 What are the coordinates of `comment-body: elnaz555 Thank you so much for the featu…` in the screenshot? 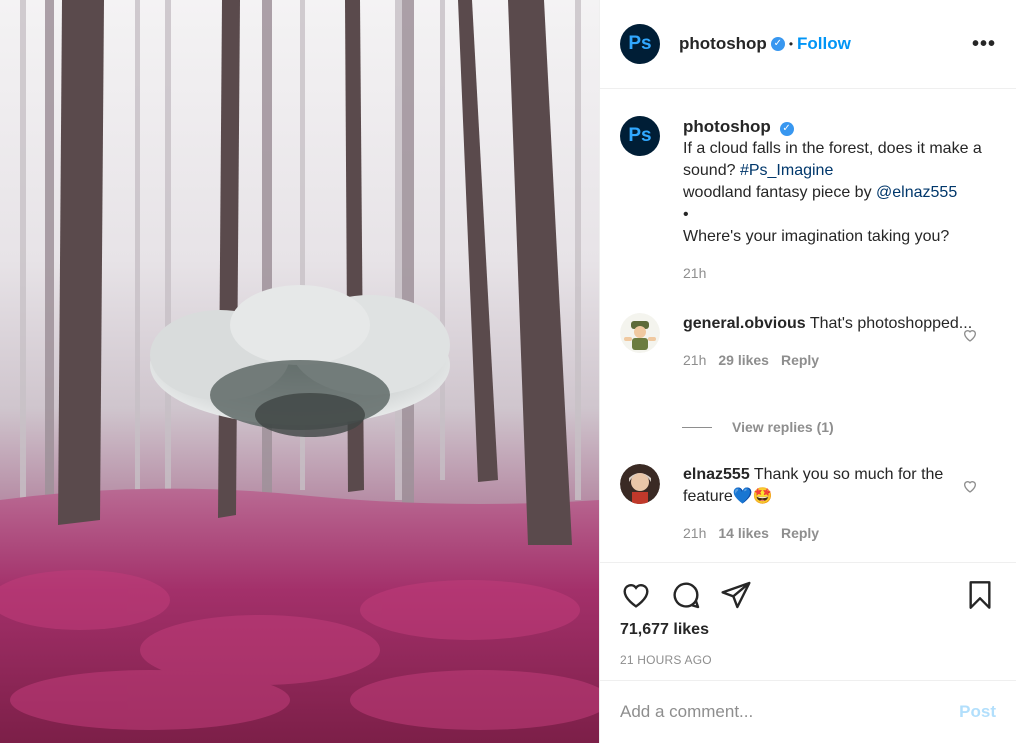 It's located at (838, 504).